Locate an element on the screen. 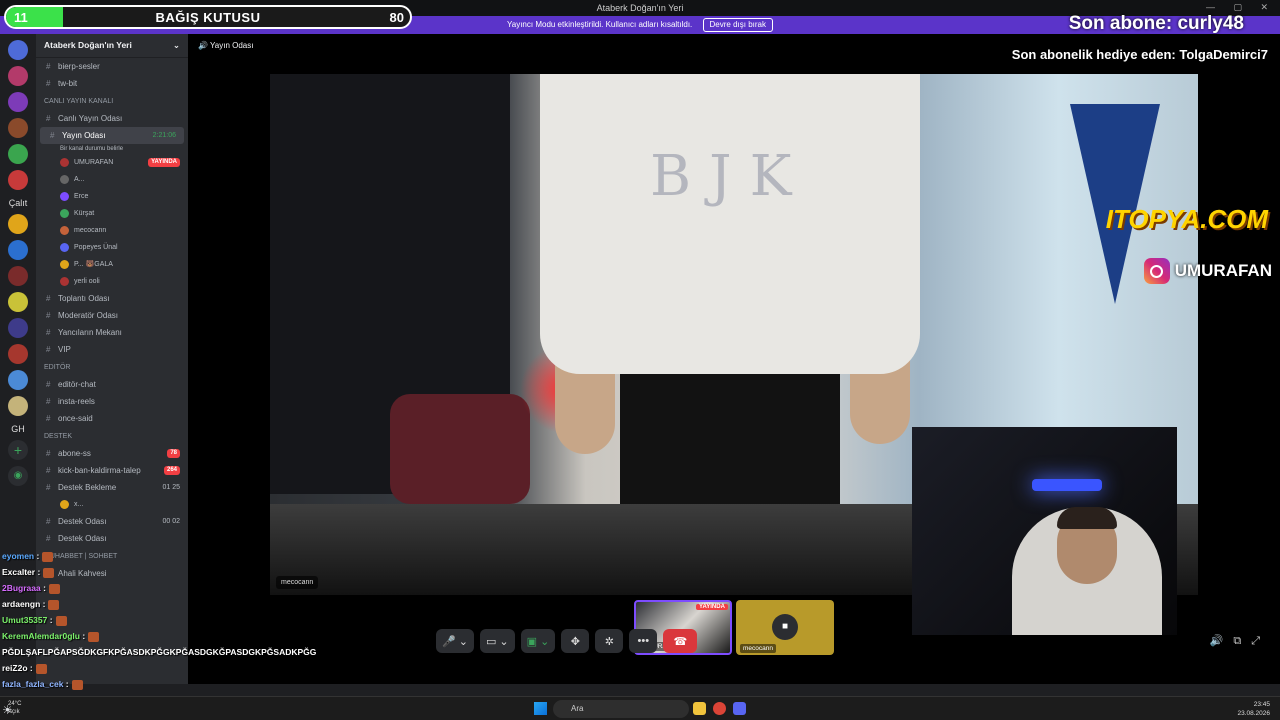 Image resolution: width=1280 pixels, height=720 pixels. server-name: Ataberk Doğan'ın Yeri is located at coordinates (88, 45).